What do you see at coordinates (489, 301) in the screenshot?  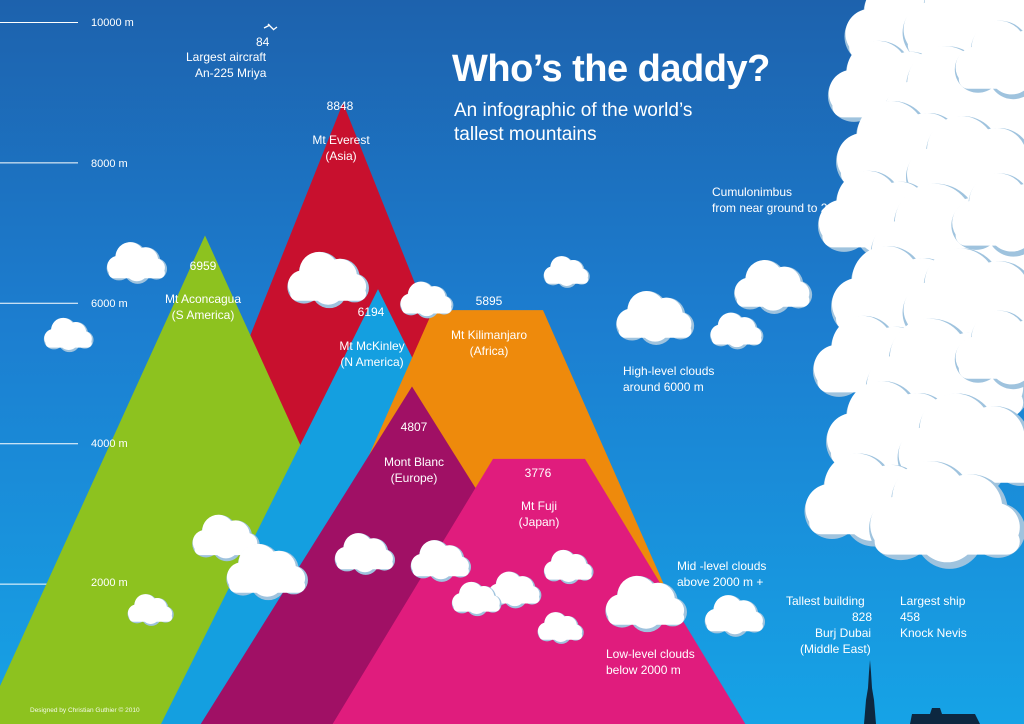 I see `kilimanjaro-value: 5895` at bounding box center [489, 301].